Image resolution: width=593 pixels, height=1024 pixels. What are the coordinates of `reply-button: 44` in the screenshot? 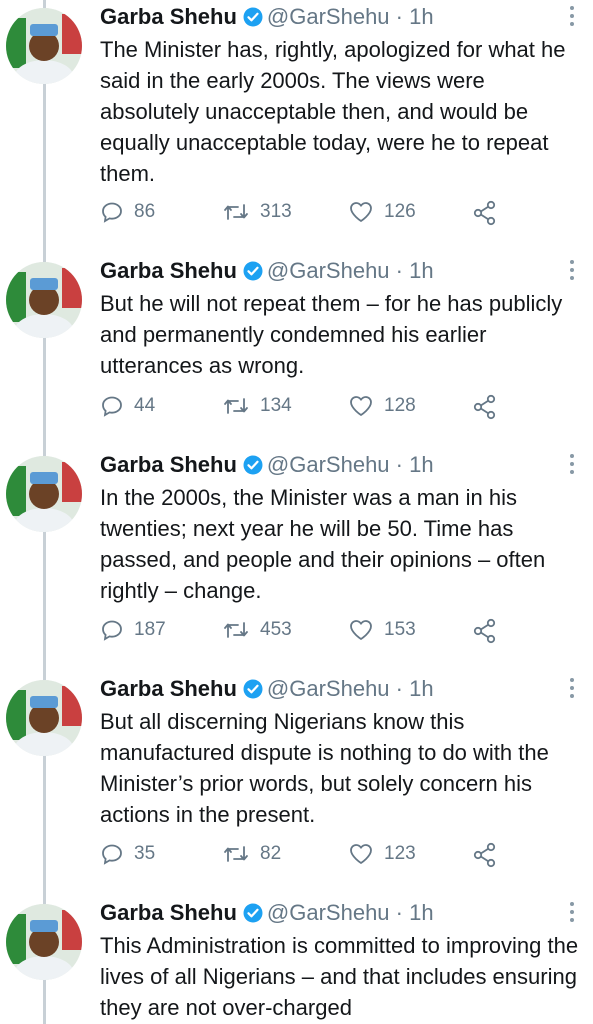 It's located at (127, 406).